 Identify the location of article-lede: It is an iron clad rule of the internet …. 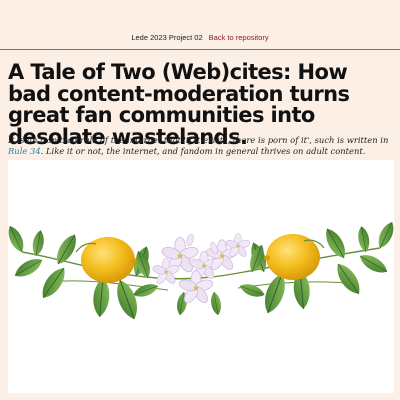
(200, 146).